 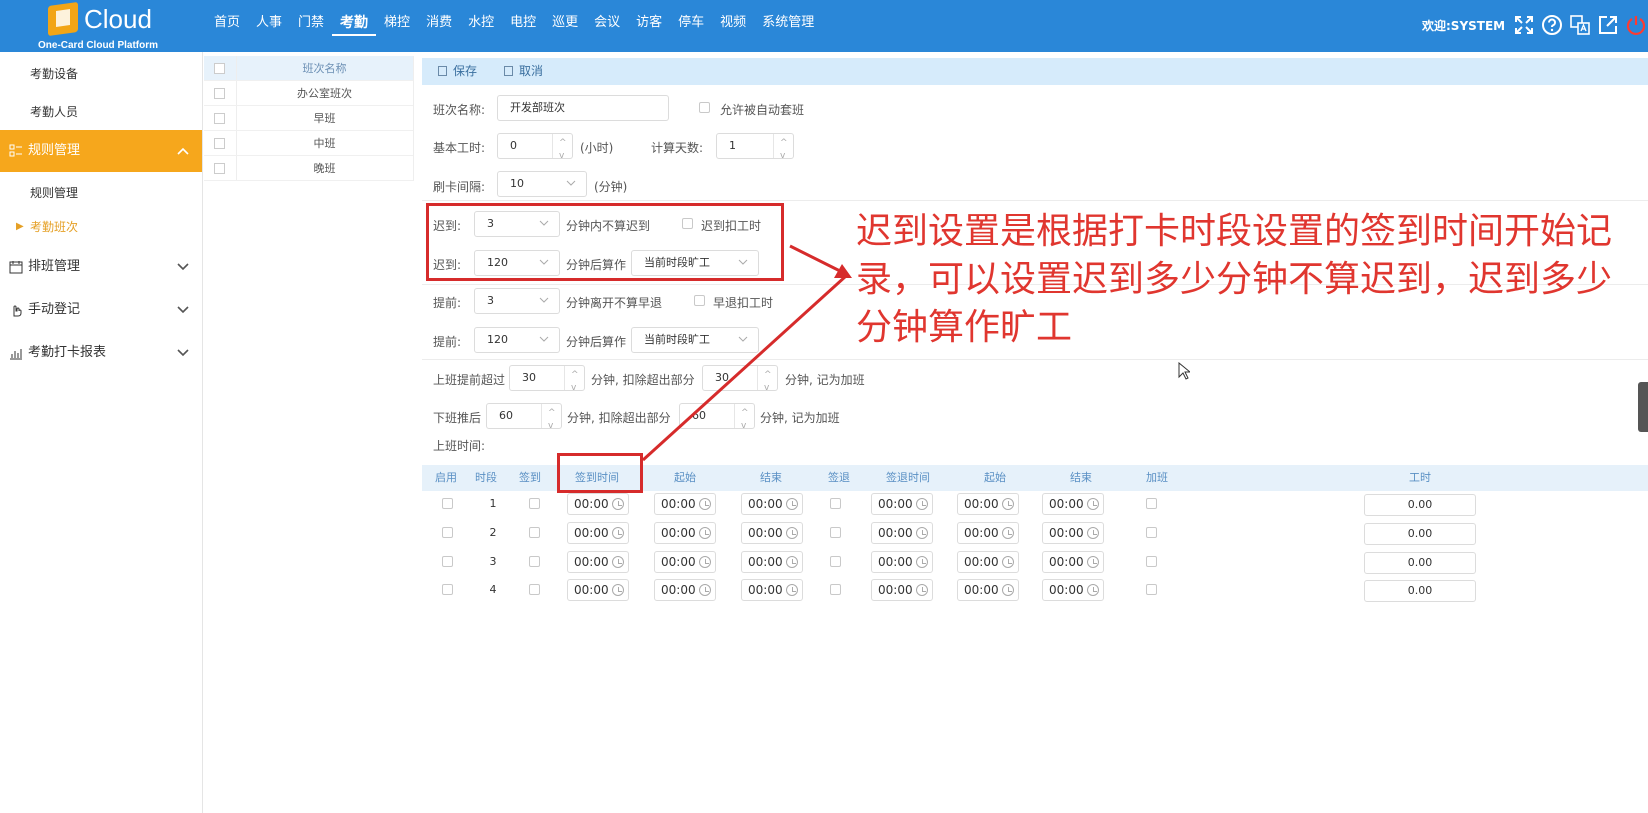 What do you see at coordinates (547, 381) in the screenshot?
I see `ot-before-input: 30` at bounding box center [547, 381].